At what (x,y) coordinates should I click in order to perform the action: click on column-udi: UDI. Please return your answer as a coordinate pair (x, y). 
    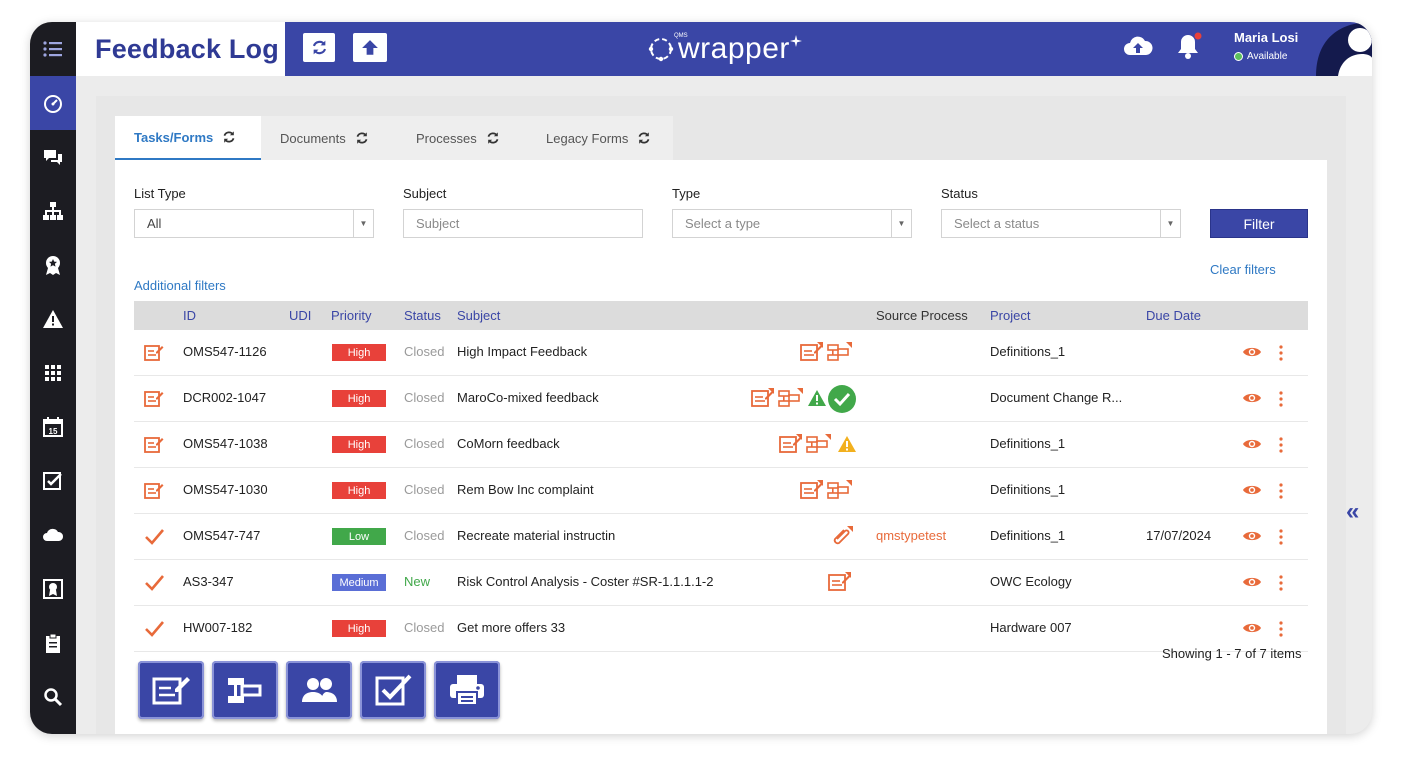
    Looking at the image, I should click on (300, 315).